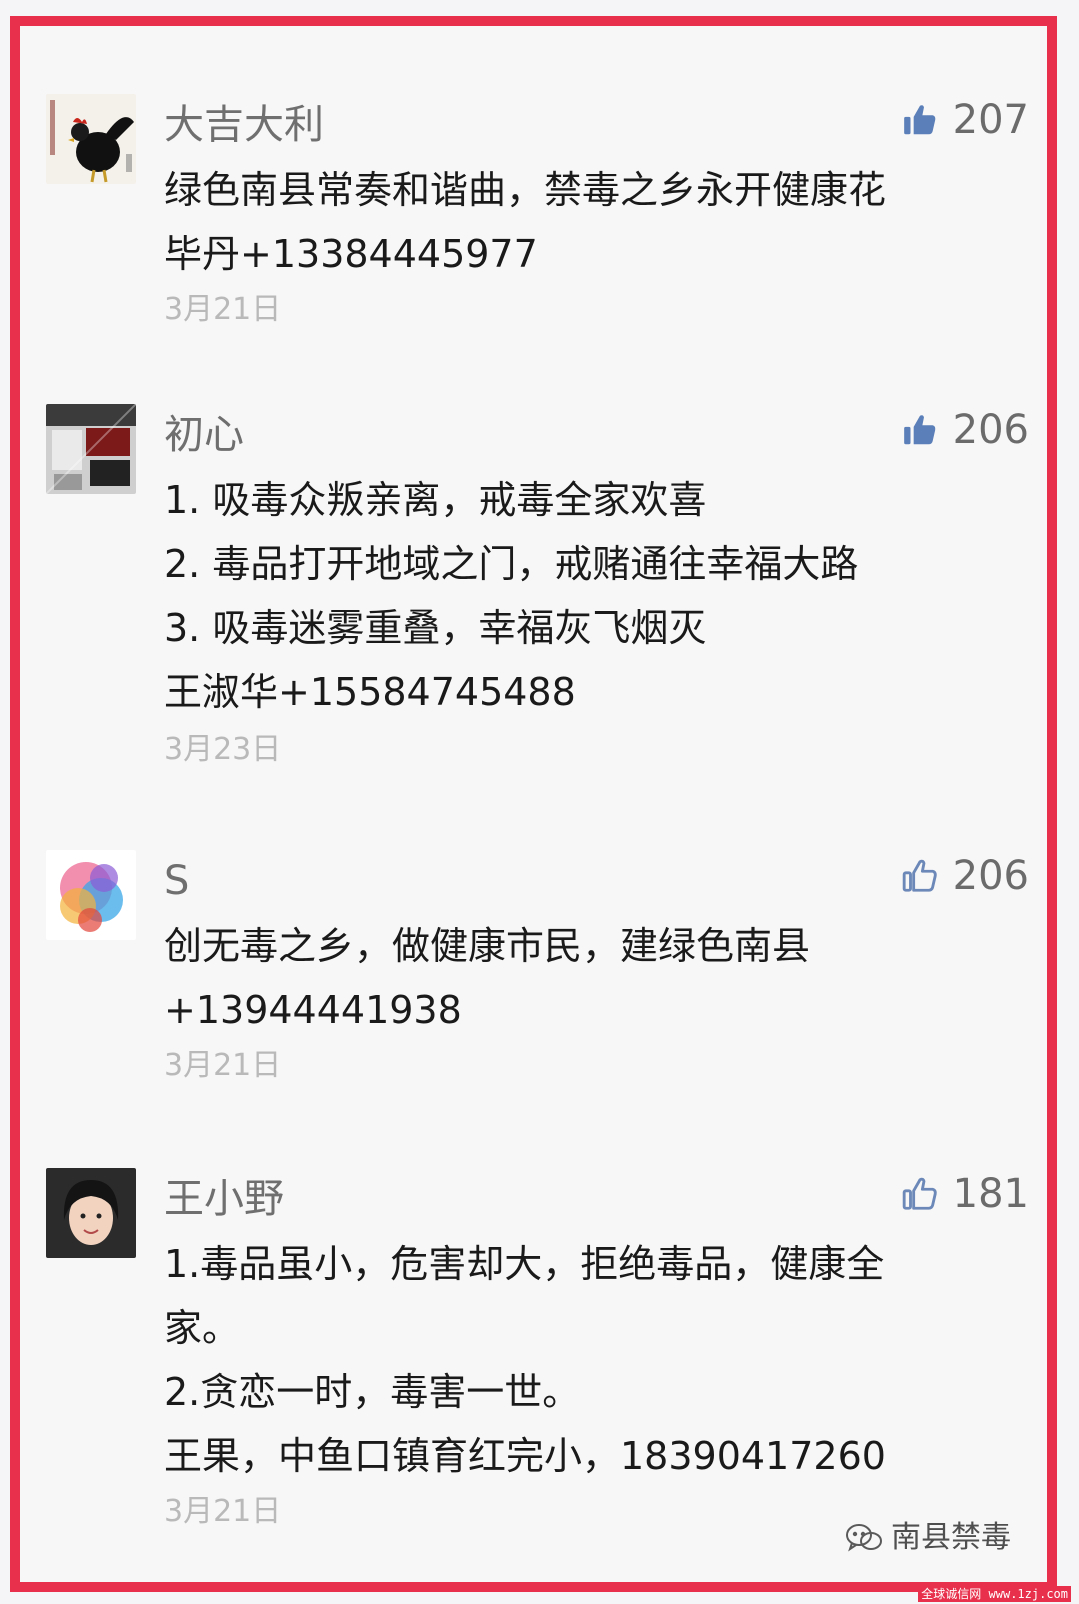  Describe the element at coordinates (313, 1010) in the screenshot. I see `comment-line: +13944441938` at that location.